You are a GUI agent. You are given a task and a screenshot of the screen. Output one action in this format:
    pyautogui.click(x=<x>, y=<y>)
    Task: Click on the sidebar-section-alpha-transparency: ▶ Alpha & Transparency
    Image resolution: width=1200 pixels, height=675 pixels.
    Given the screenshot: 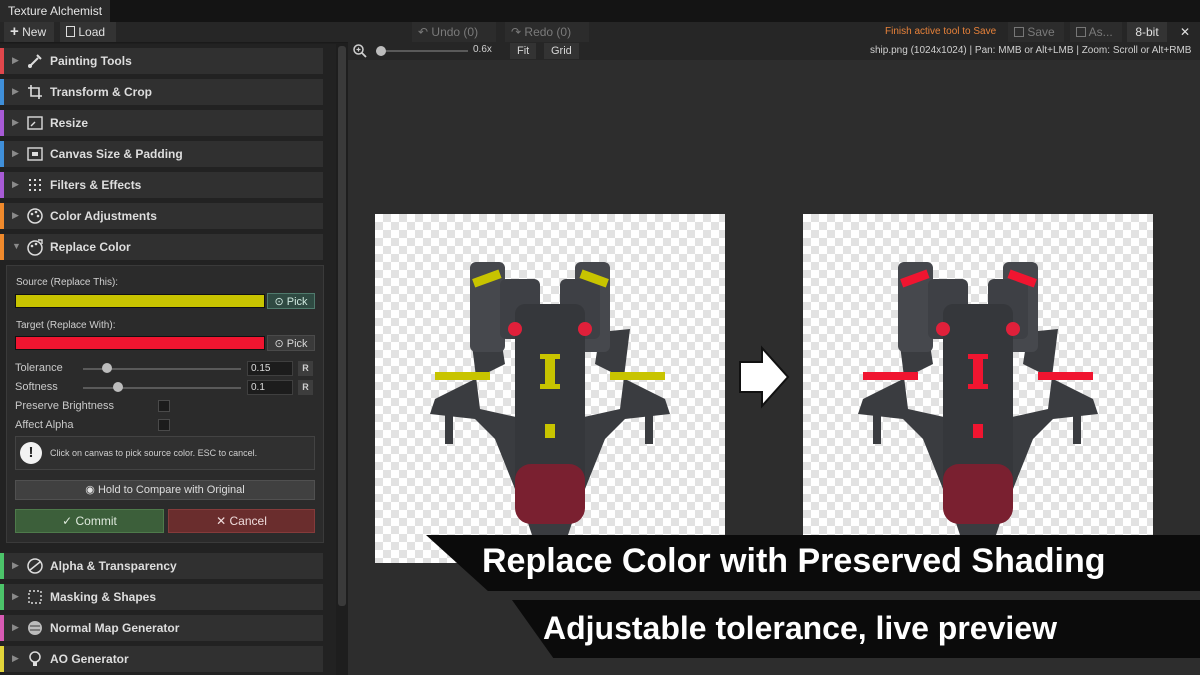 What is the action you would take?
    pyautogui.click(x=161, y=566)
    